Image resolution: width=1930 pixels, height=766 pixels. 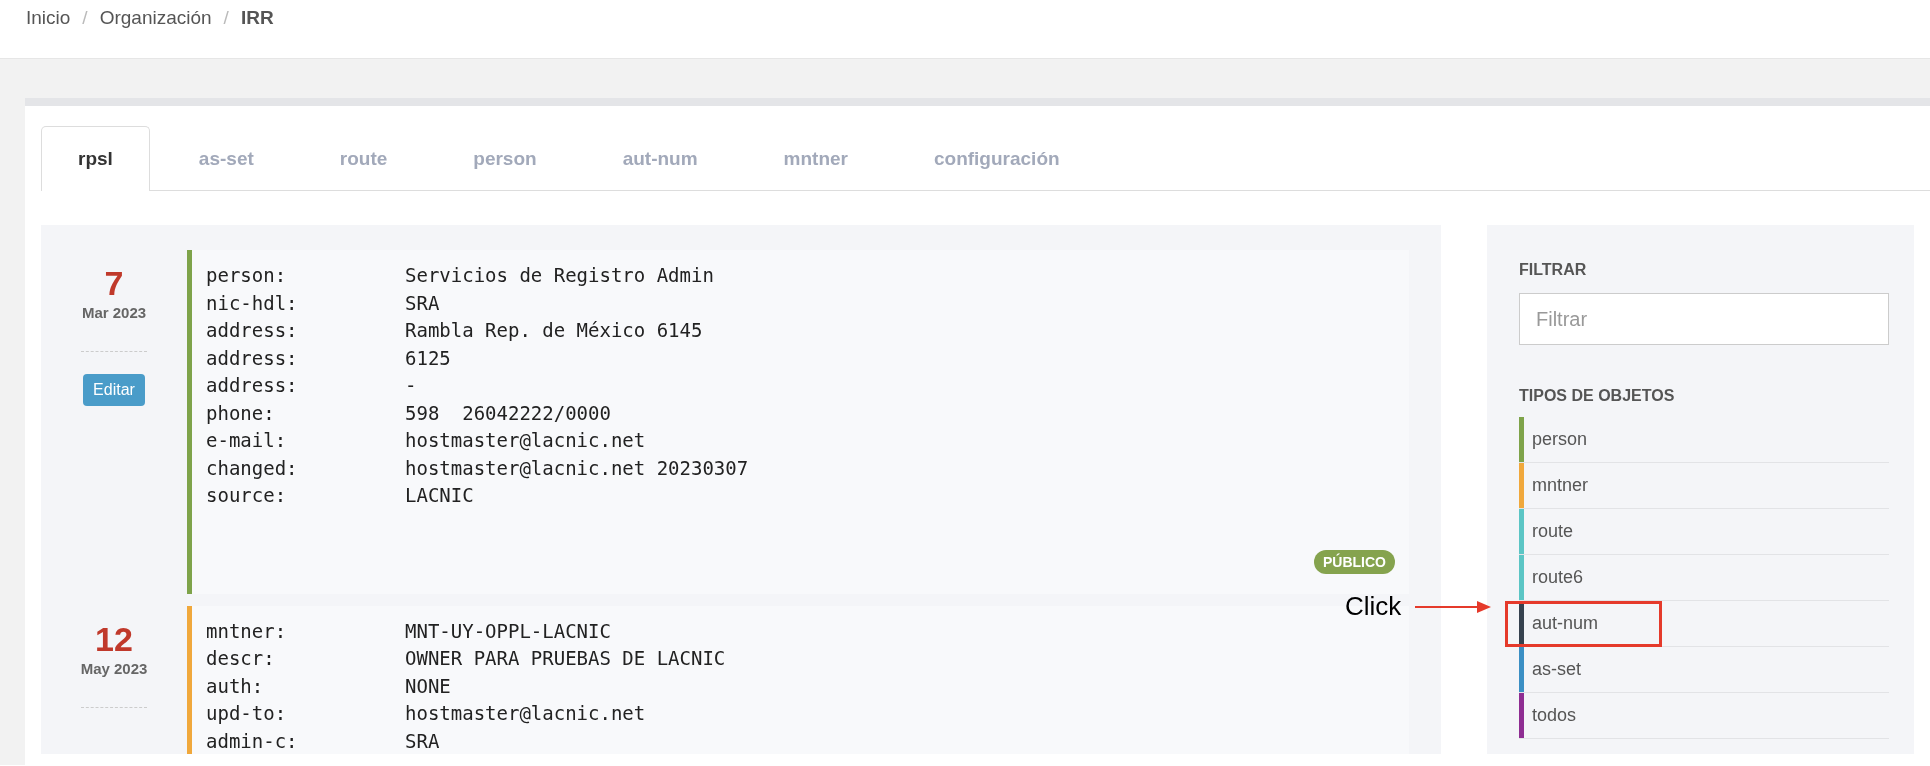 What do you see at coordinates (95, 158) in the screenshot?
I see `tab: rpsl` at bounding box center [95, 158].